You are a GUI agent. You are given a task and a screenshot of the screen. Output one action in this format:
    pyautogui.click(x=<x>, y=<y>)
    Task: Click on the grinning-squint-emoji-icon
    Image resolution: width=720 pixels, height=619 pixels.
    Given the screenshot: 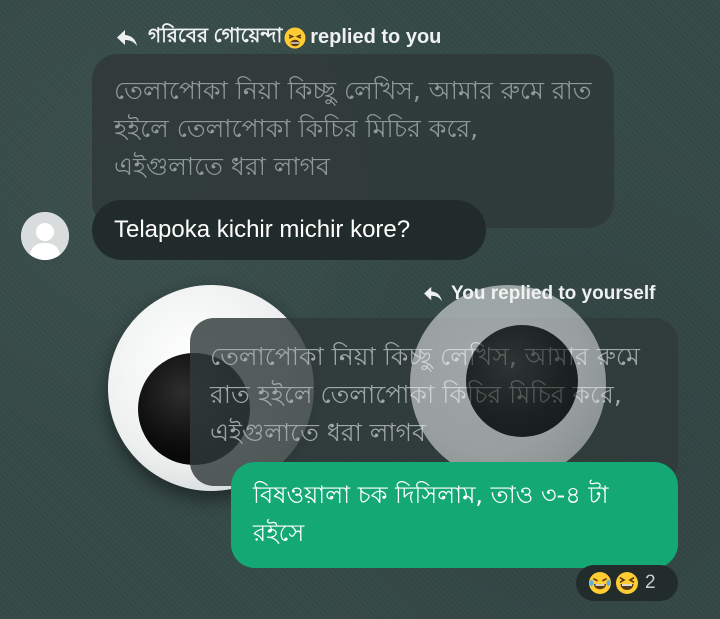 What is the action you would take?
    pyautogui.click(x=627, y=583)
    